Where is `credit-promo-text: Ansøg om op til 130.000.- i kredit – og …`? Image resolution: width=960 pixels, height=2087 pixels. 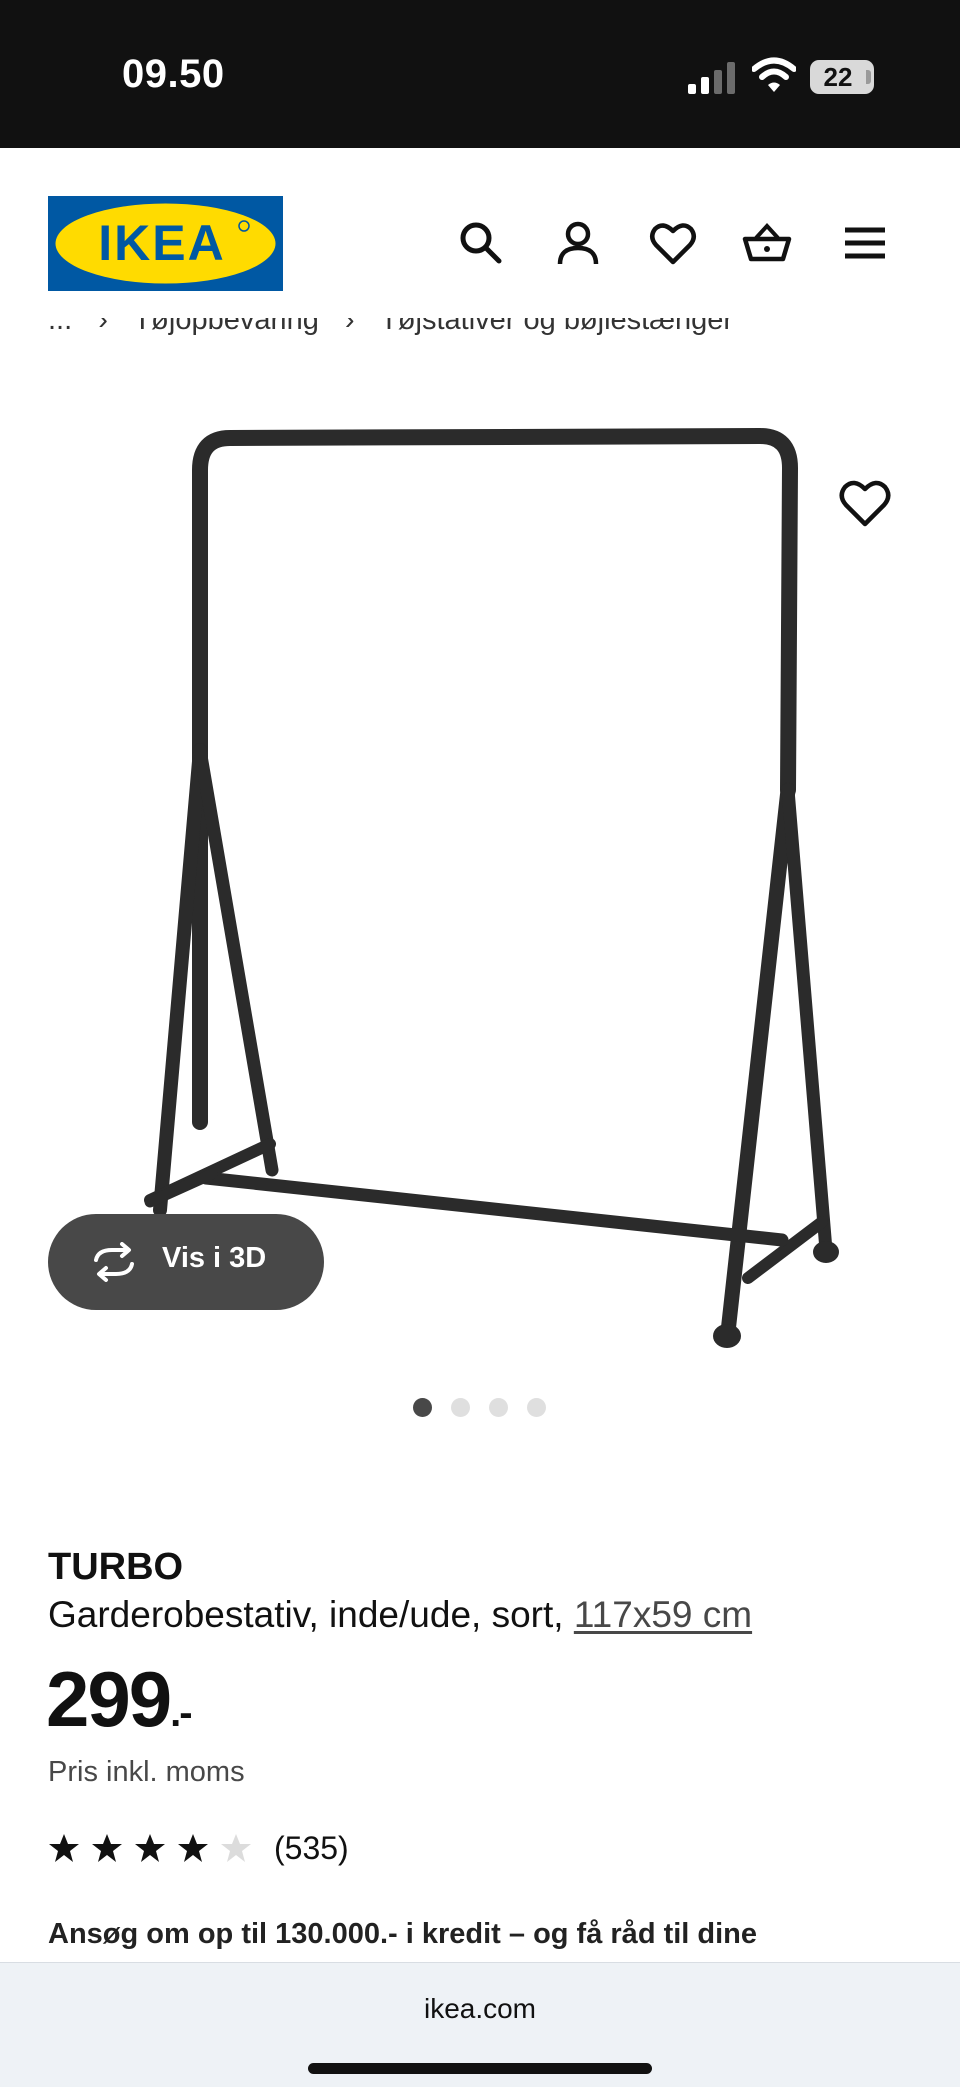
credit-promo-text: Ansøg om op til 130.000.- i kredit – og … is located at coordinates (402, 1934).